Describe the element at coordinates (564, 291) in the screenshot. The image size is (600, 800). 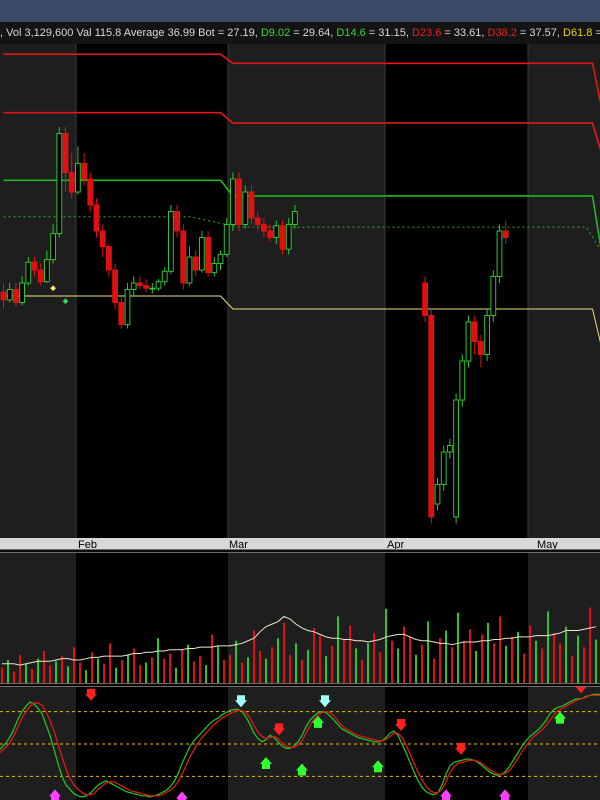
I see `month-shade` at that location.